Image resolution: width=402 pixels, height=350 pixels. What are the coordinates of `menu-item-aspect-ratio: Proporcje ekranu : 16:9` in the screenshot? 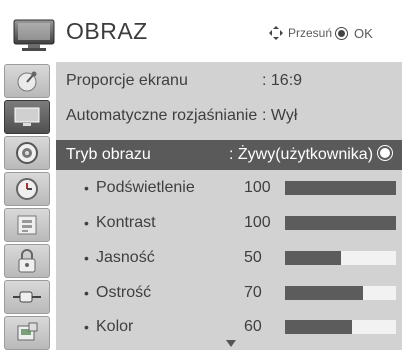 It's located at (229, 81).